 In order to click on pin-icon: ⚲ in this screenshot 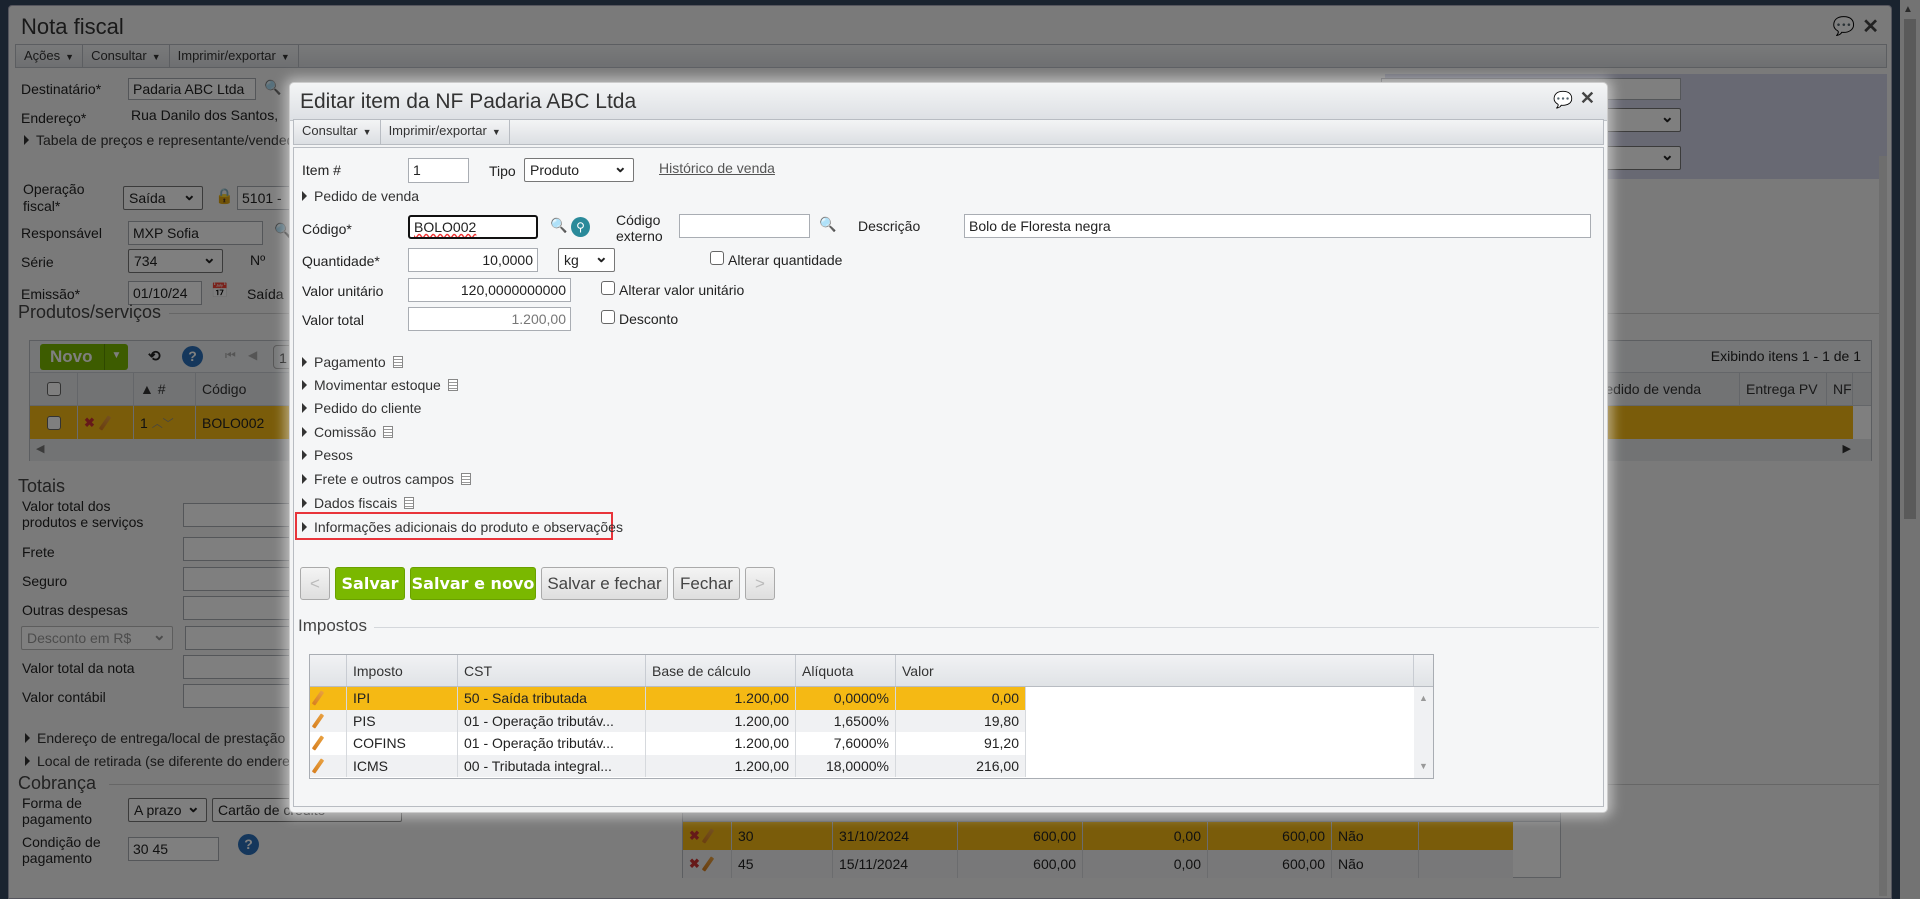, I will do `click(580, 227)`.